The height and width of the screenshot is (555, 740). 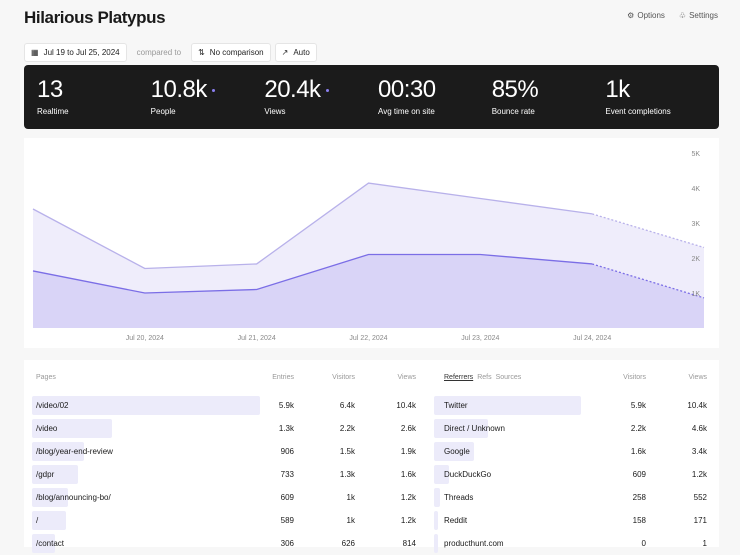 What do you see at coordinates (50, 89) in the screenshot?
I see `stat-value: 13` at bounding box center [50, 89].